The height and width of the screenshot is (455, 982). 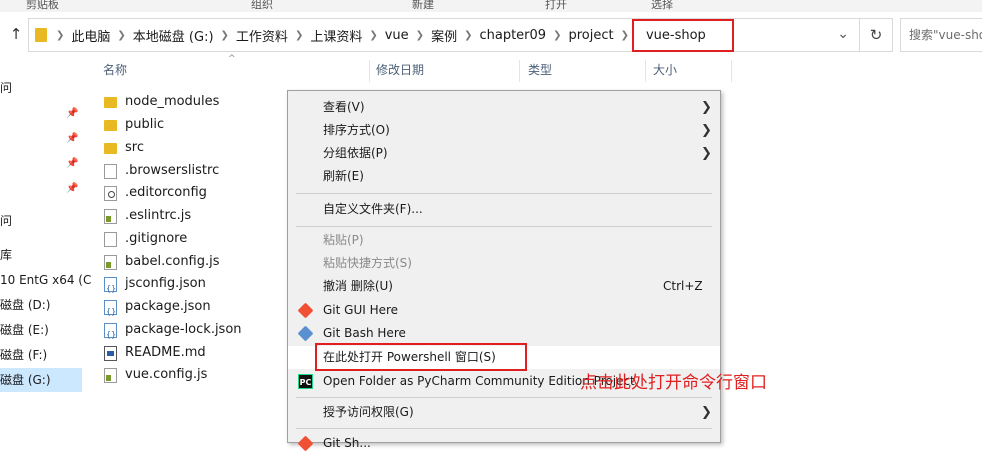 I want to click on crumb-chapter09: chapter09, so click(x=512, y=35).